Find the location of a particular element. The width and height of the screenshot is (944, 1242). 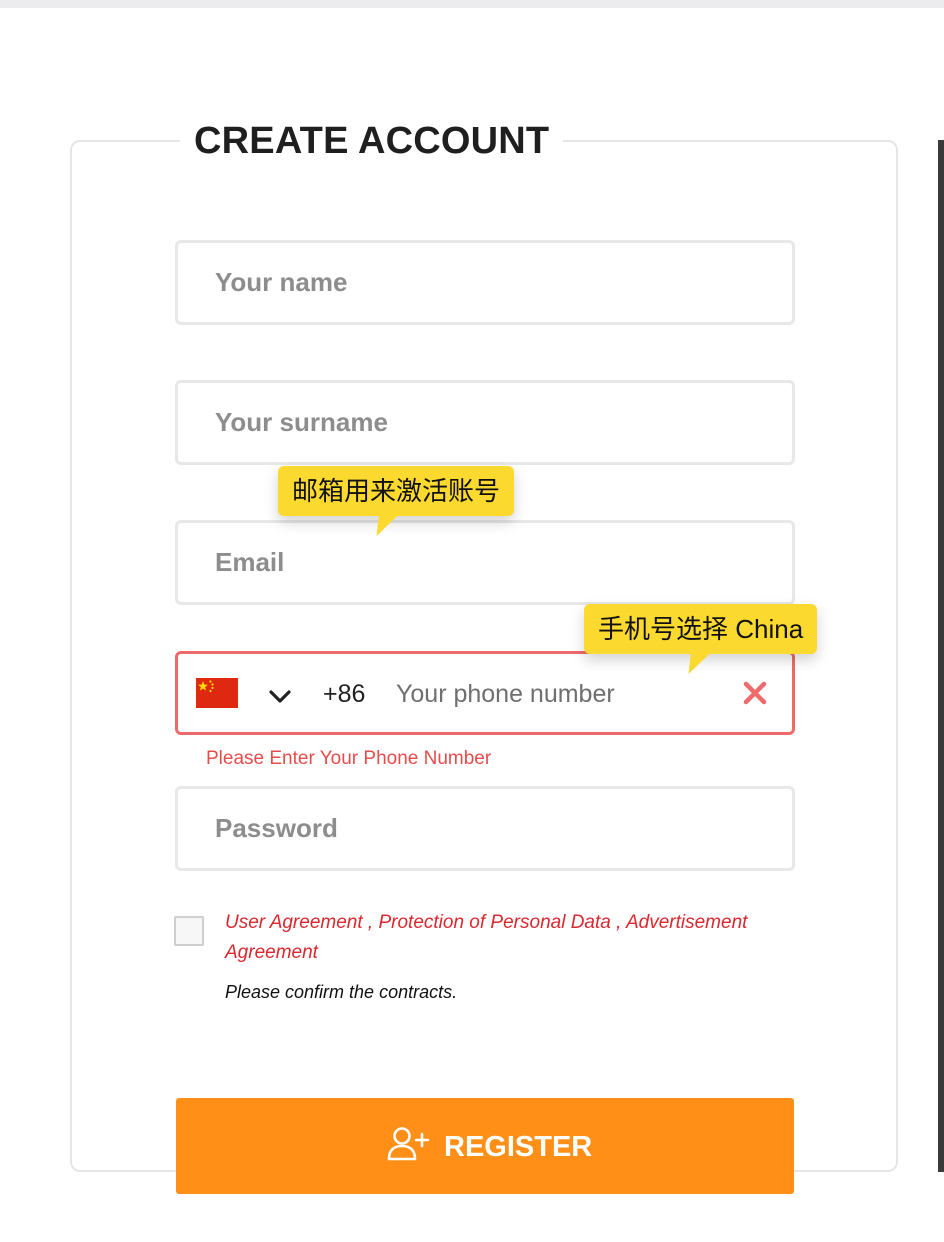

phone-tooltip-text: 手机号选择 China is located at coordinates (701, 629).